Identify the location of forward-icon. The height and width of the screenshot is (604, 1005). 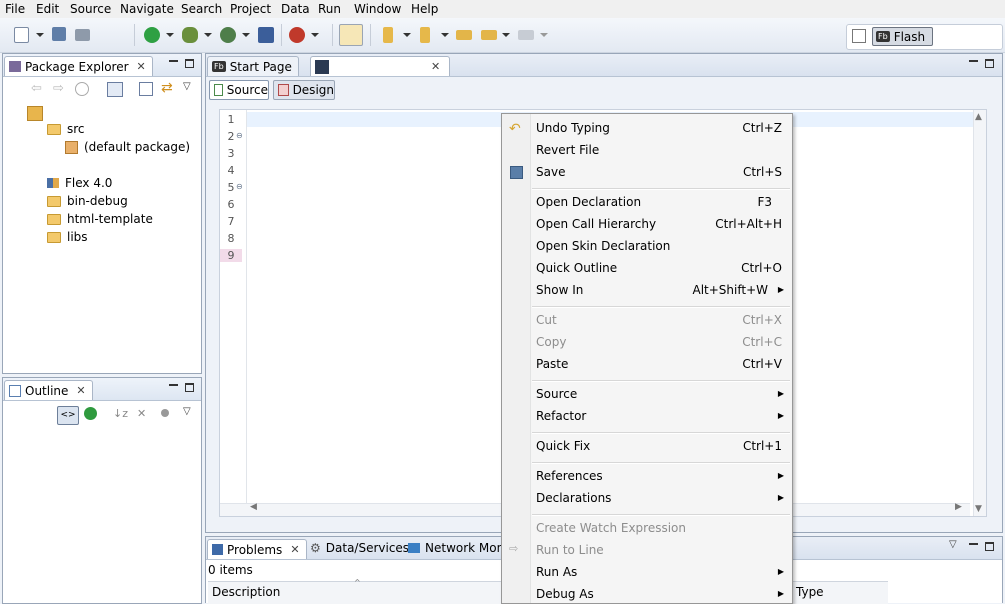
(526, 35).